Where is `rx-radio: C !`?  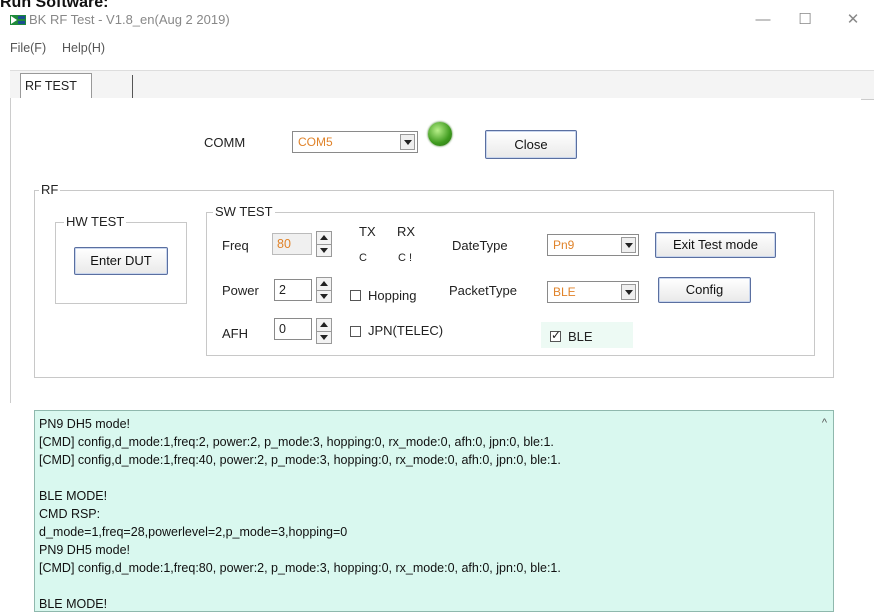 rx-radio: C ! is located at coordinates (405, 258).